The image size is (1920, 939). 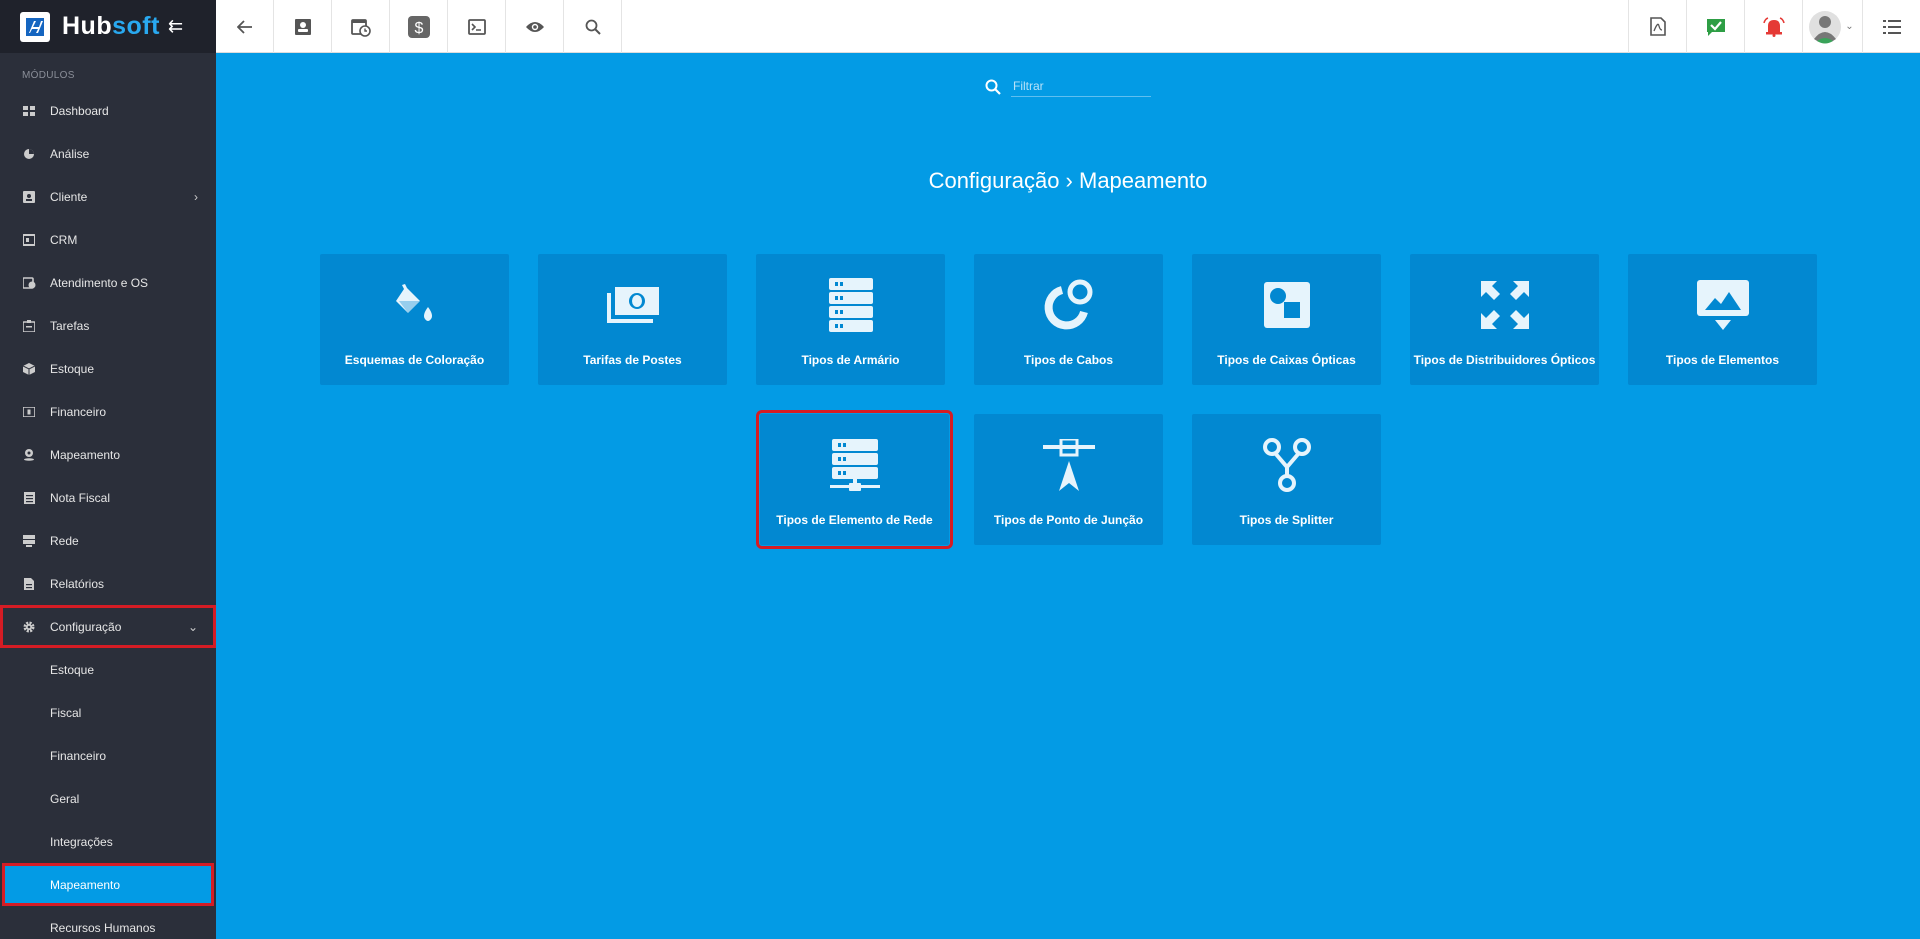 I want to click on list-menu-icon, so click(x=1891, y=26).